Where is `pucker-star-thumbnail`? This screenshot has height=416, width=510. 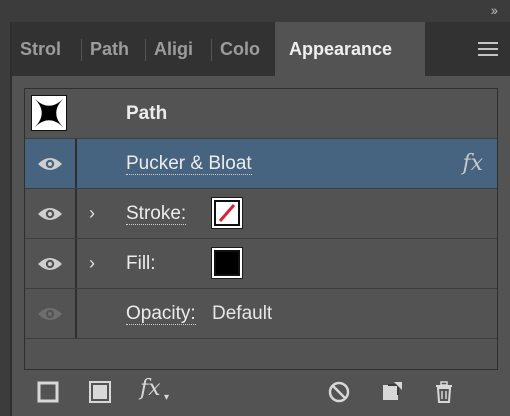 pucker-star-thumbnail is located at coordinates (49, 113).